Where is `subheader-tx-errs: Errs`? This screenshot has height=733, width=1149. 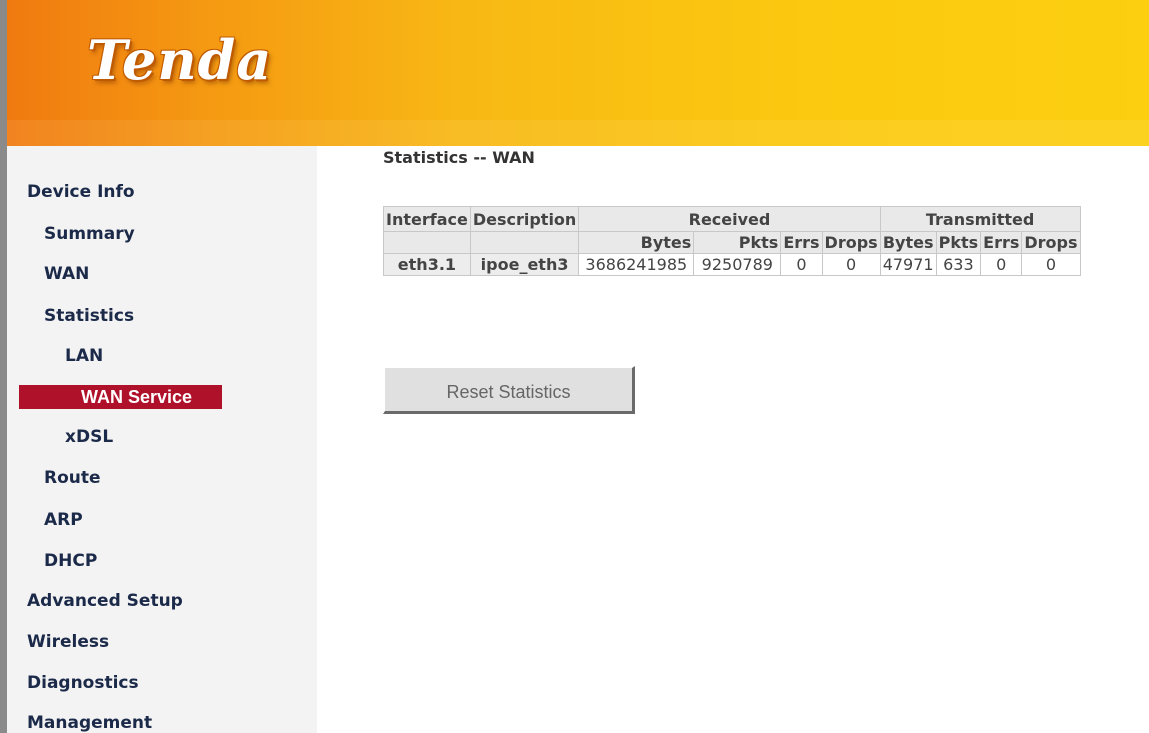 subheader-tx-errs: Errs is located at coordinates (1001, 242).